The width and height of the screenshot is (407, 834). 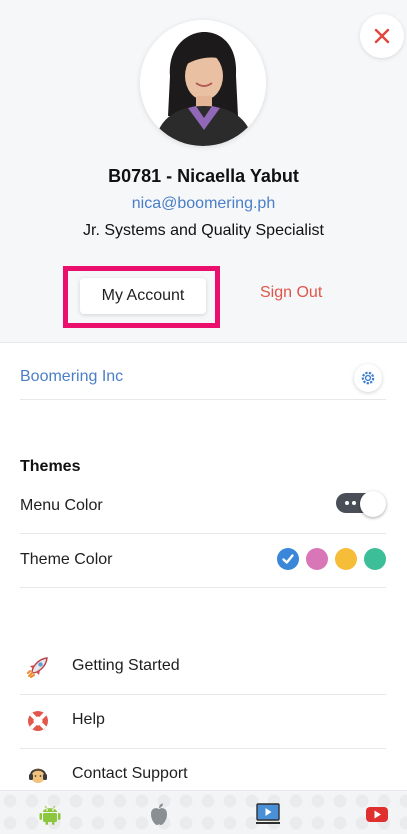 I want to click on nav-label-contact-support: Contact Support, so click(x=130, y=773).